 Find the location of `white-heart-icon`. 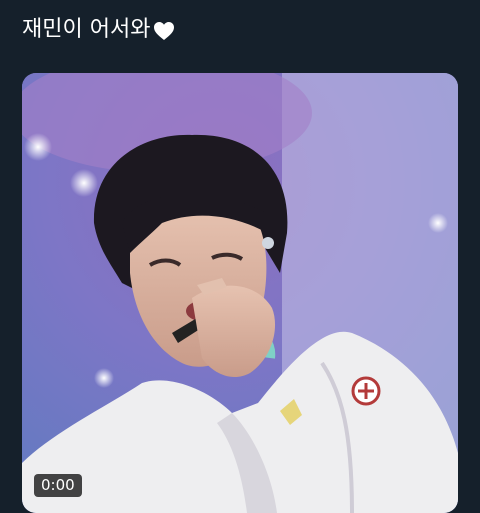

white-heart-icon is located at coordinates (164, 31).